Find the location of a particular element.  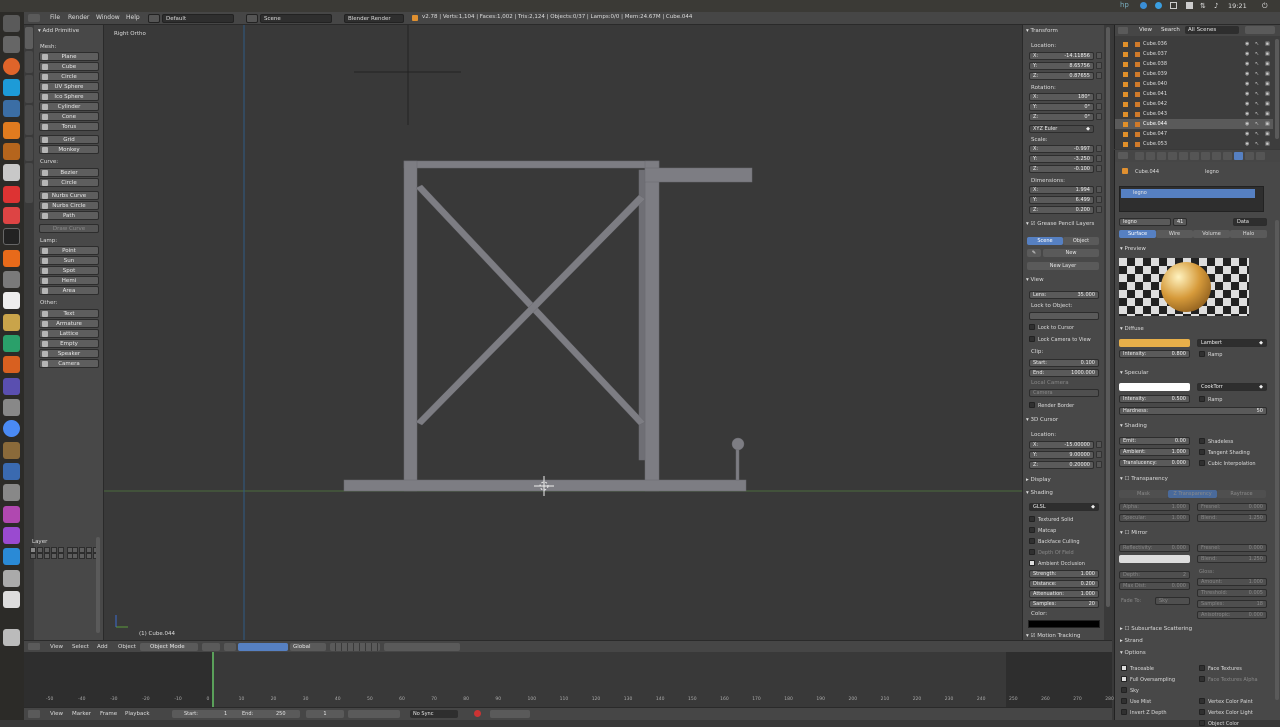

playback-controls is located at coordinates (374, 714).